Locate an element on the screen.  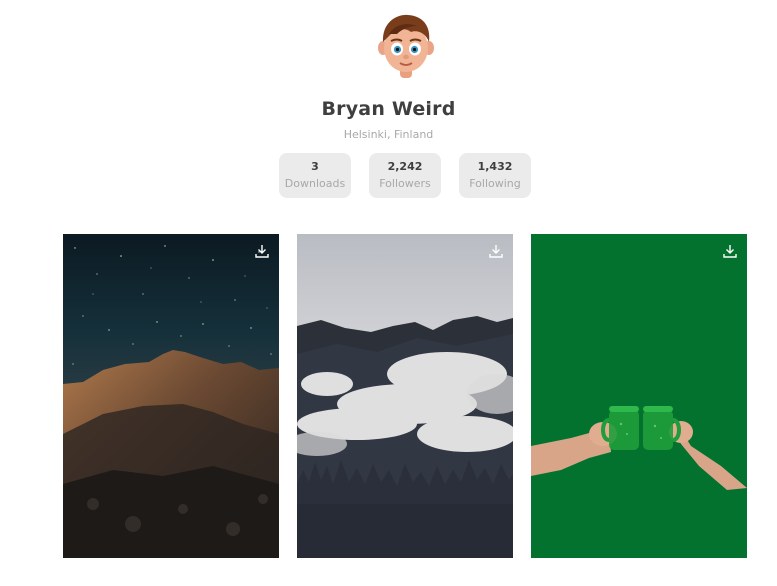
cartoon-boy-avatar-icon is located at coordinates (406, 46).